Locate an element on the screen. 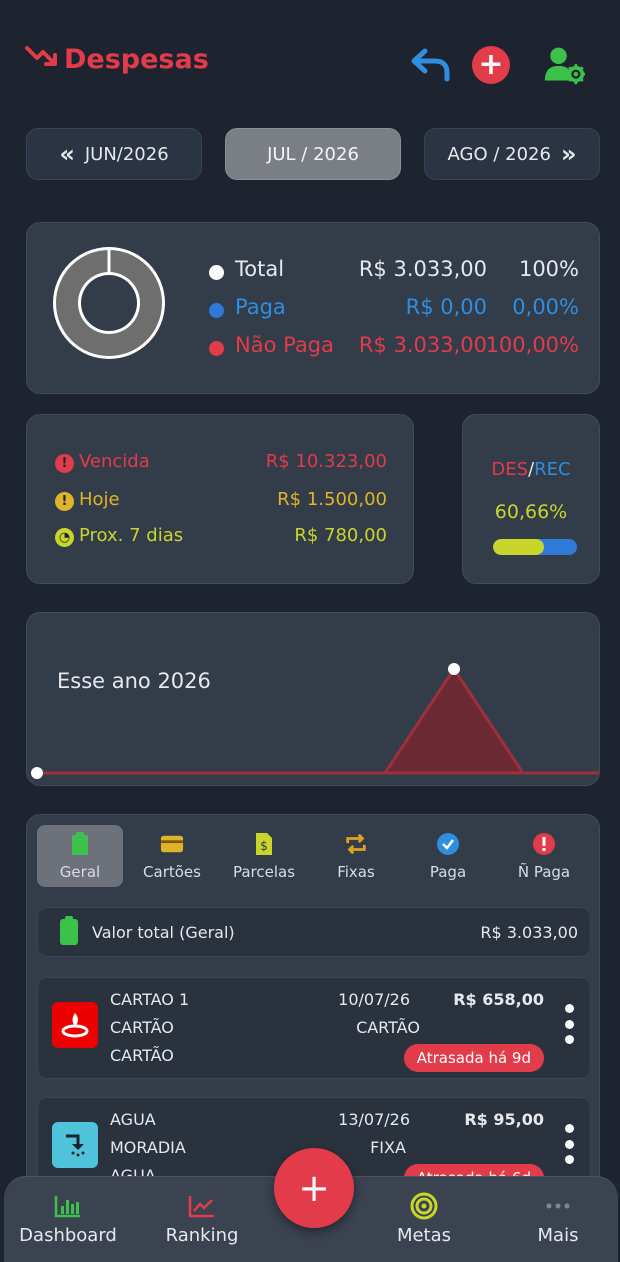 This screenshot has height=1262, width=620. prev-month-button: « JUN/2026 is located at coordinates (114, 154).